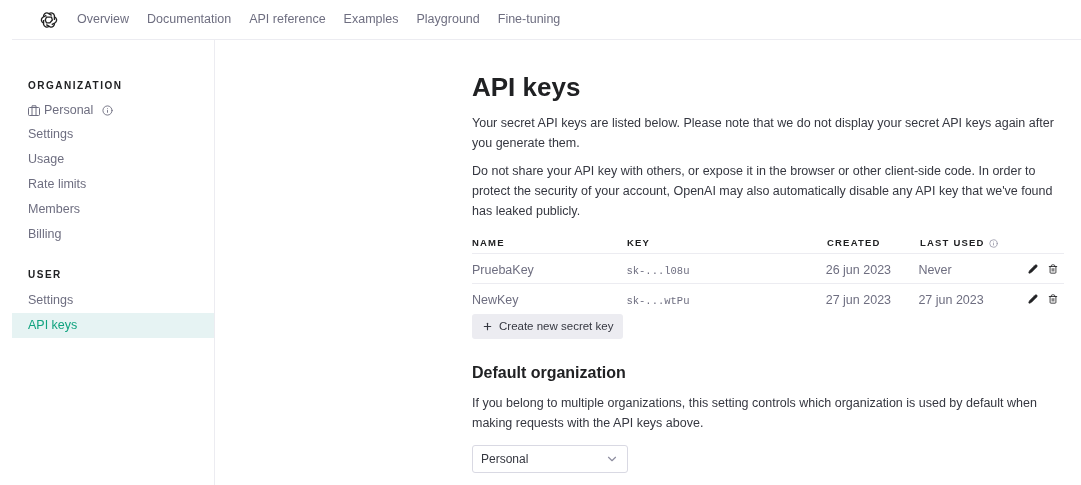 This screenshot has height=485, width=1081. I want to click on table-cell: NewKey, so click(495, 299).